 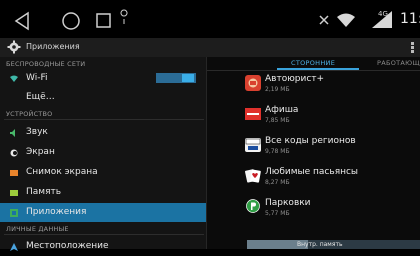 I want to click on sidebar-item-label: Приложения, so click(x=56, y=212).